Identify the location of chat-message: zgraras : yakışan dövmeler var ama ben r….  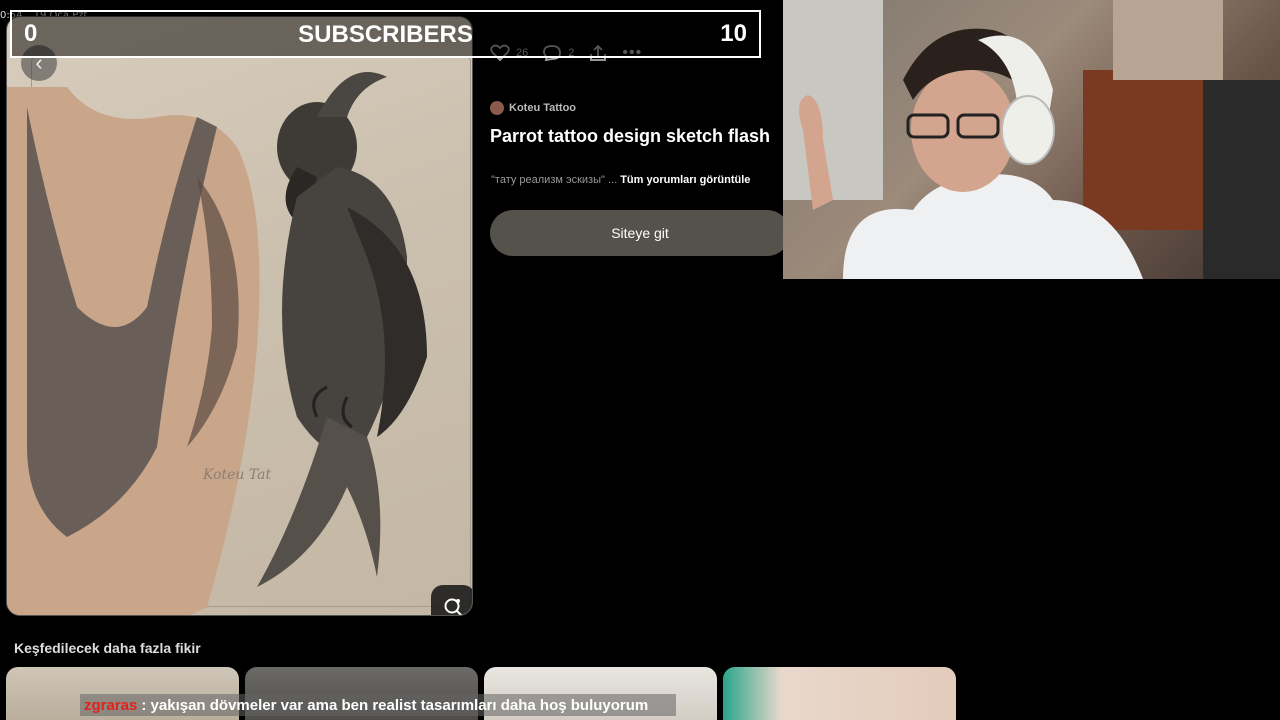
(378, 705).